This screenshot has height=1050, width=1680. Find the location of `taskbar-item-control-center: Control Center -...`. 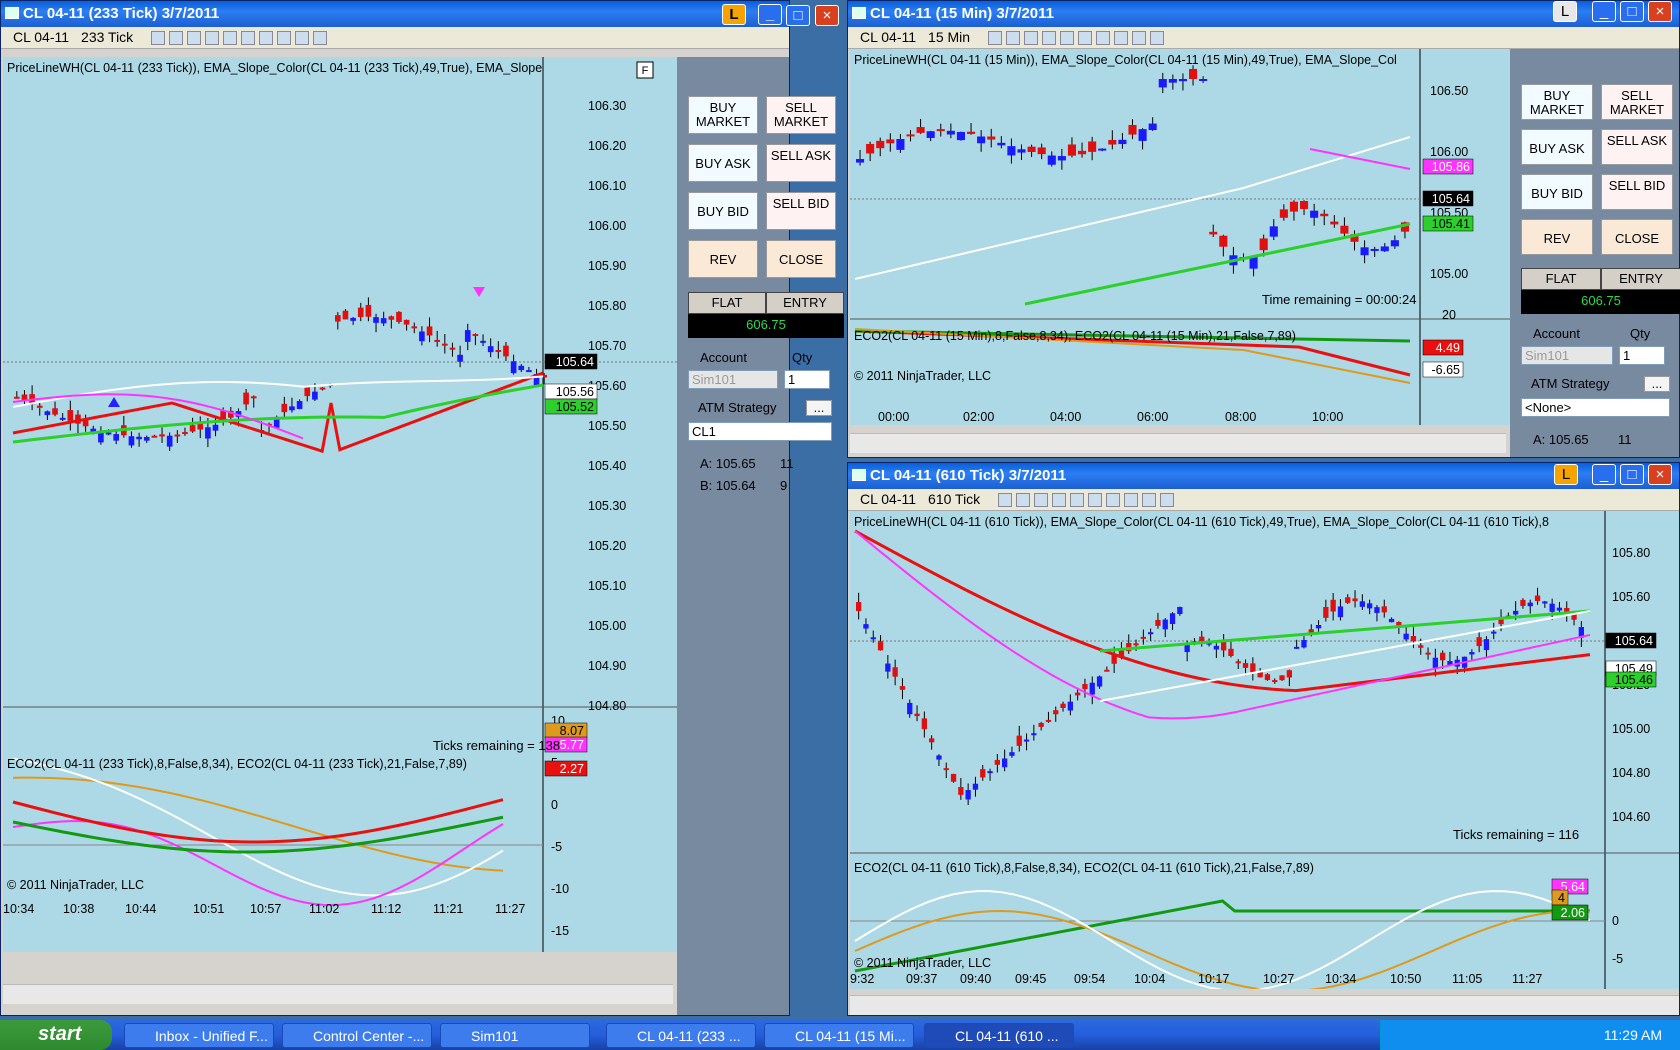

taskbar-item-control-center: Control Center -... is located at coordinates (357, 1035).